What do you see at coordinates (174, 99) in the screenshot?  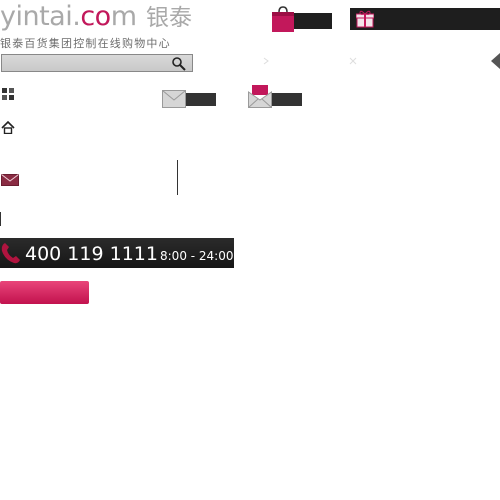 I see `envelope-icon` at bounding box center [174, 99].